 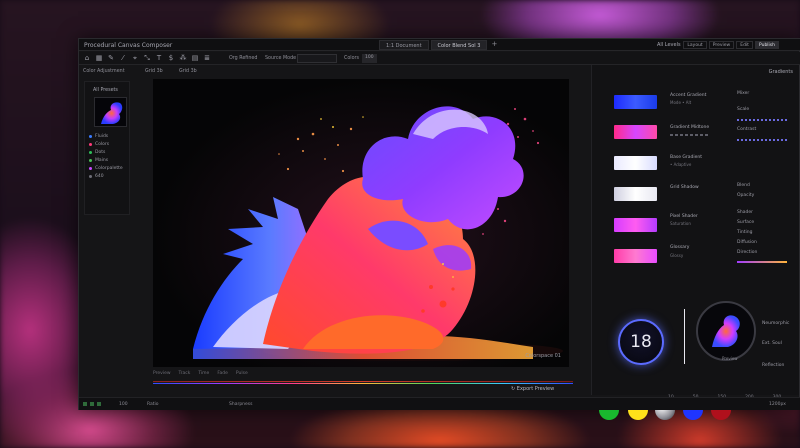 I want to click on ratio-label: Ratio, so click(x=153, y=404).